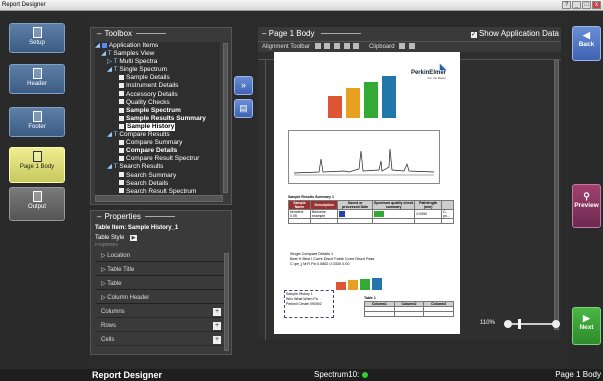  What do you see at coordinates (161, 238) in the screenshot?
I see `table-style-row: Table Style ▶` at bounding box center [161, 238].